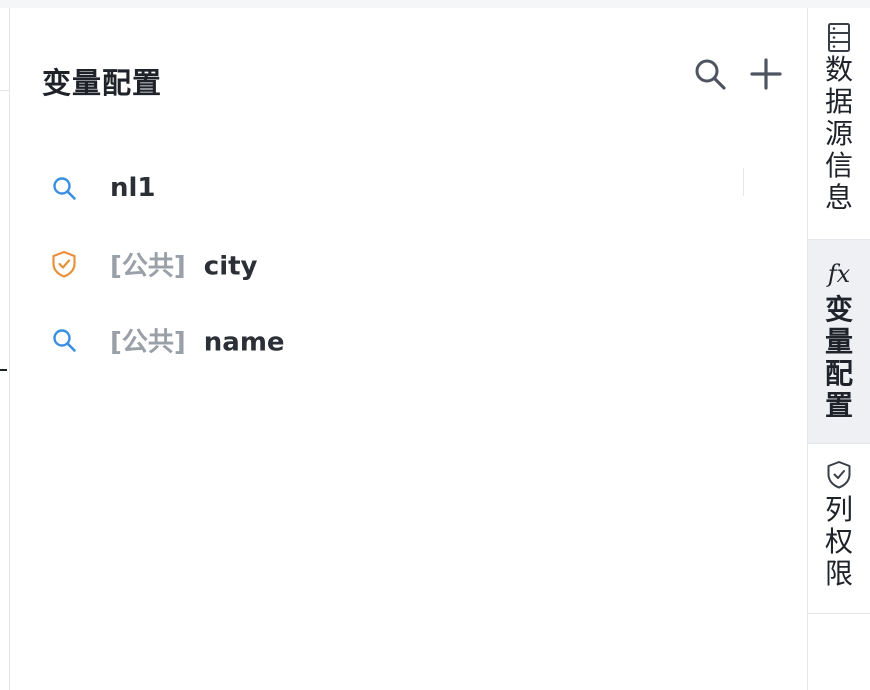 Image resolution: width=870 pixels, height=690 pixels. What do you see at coordinates (838, 133) in the screenshot?
I see `tab-label: 数据源信息` at bounding box center [838, 133].